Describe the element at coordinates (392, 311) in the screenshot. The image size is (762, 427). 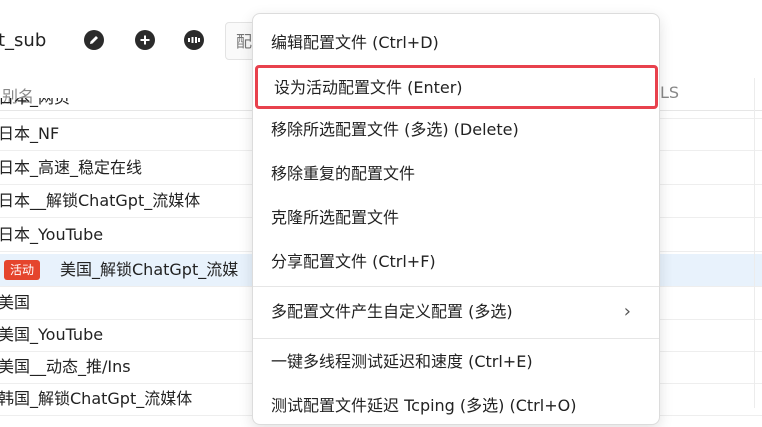
I see `menu-item-label: 多配置文件产生自定义配置 (多选)` at that location.